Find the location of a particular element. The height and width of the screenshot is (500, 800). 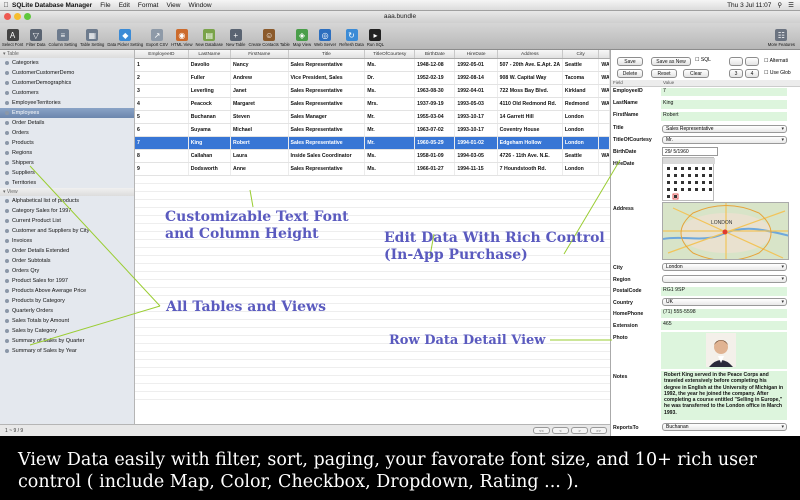

html-icon: ◉ is located at coordinates (181, 35).